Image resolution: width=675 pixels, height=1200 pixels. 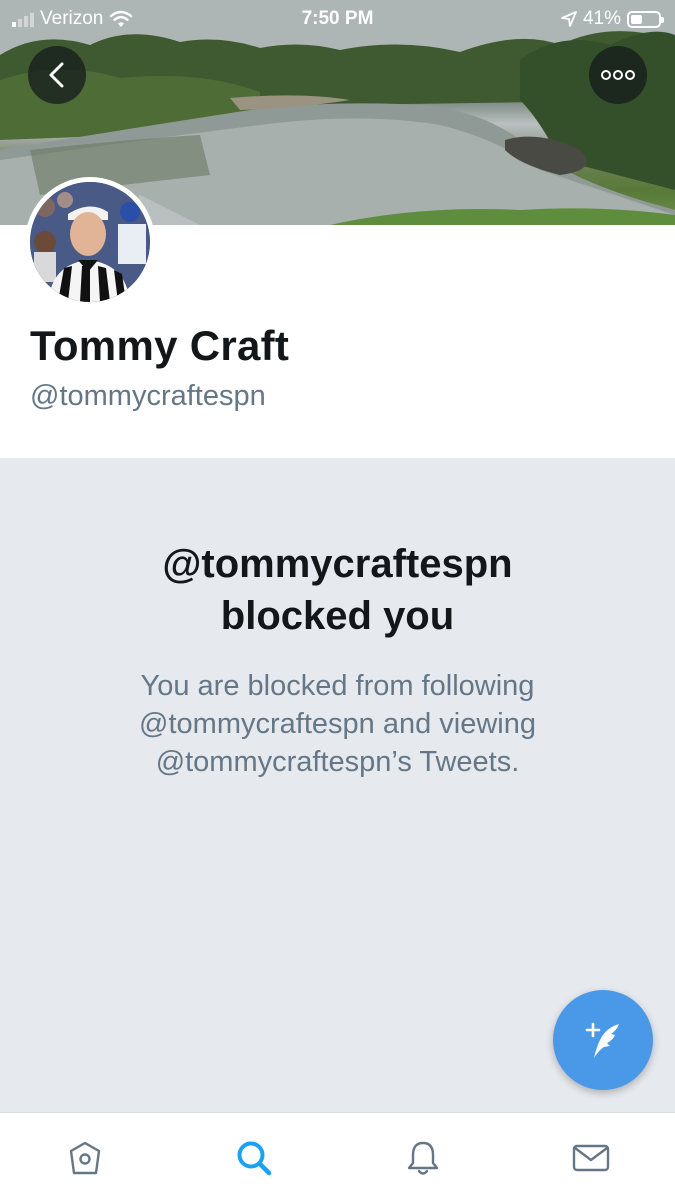 I want to click on home-icon, so click(x=85, y=1158).